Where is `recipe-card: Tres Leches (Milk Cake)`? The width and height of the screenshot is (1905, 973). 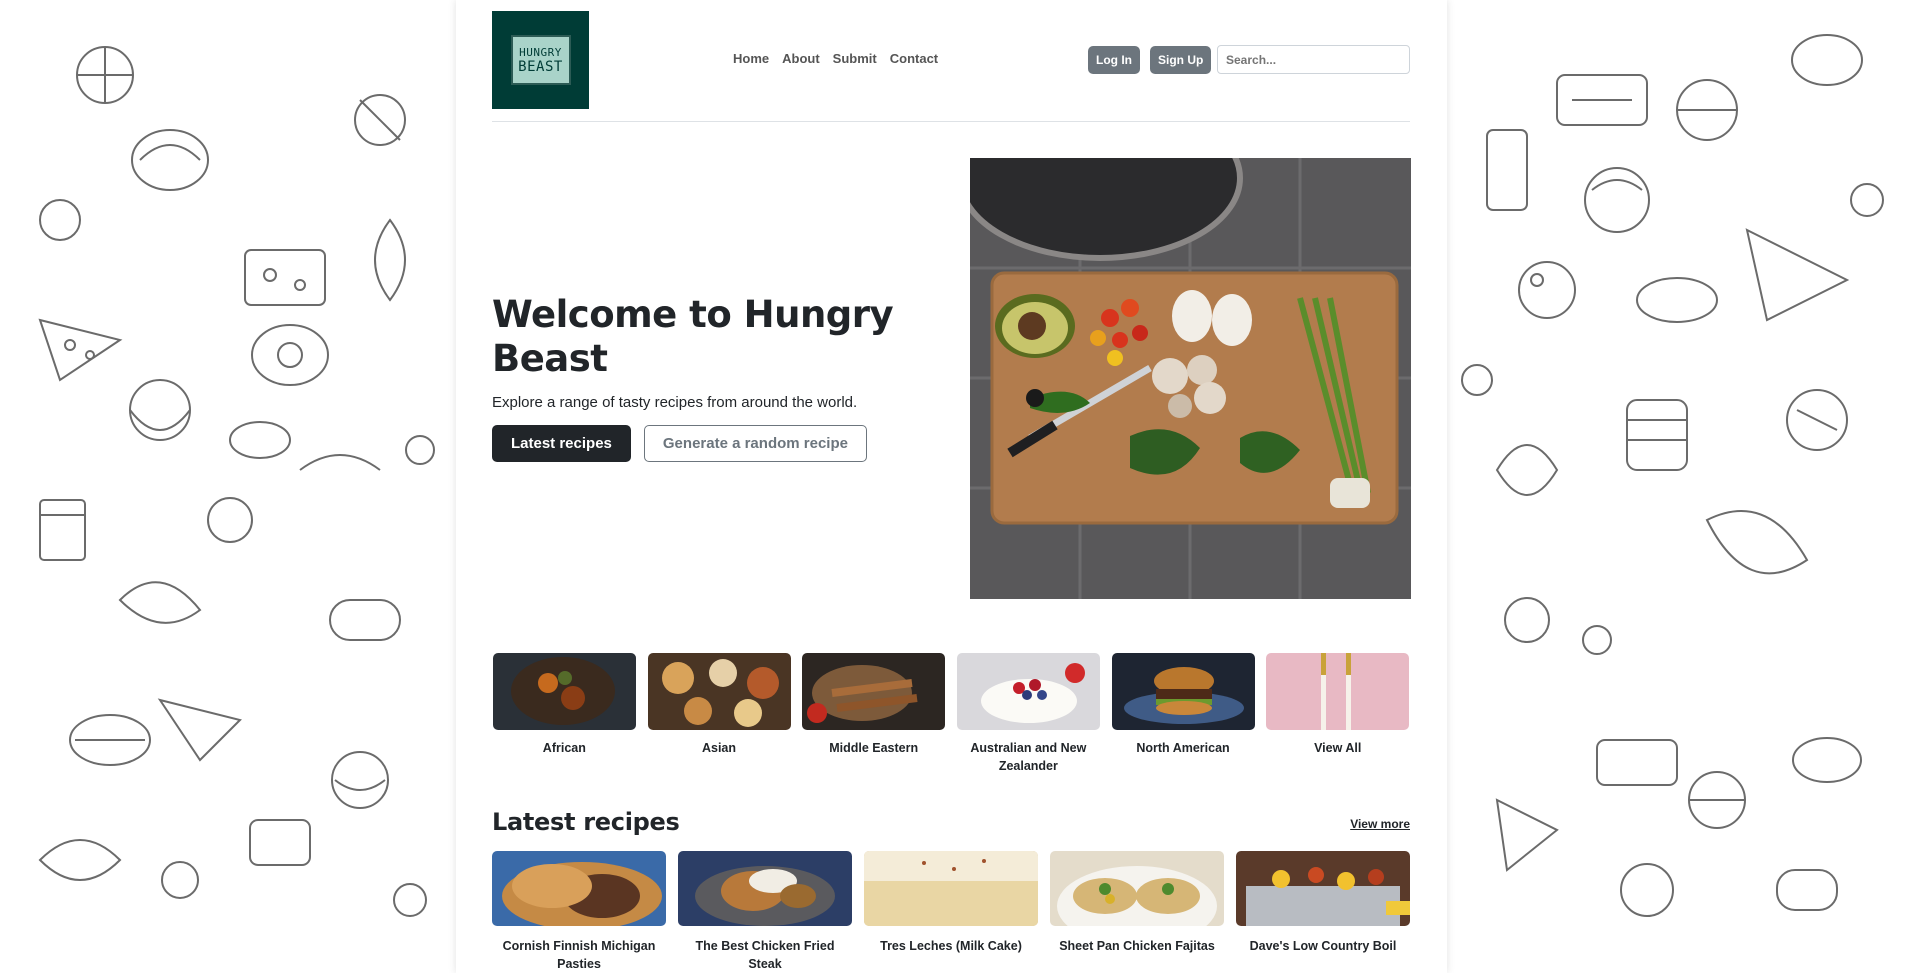 recipe-card: Tres Leches (Milk Cake) is located at coordinates (951, 912).